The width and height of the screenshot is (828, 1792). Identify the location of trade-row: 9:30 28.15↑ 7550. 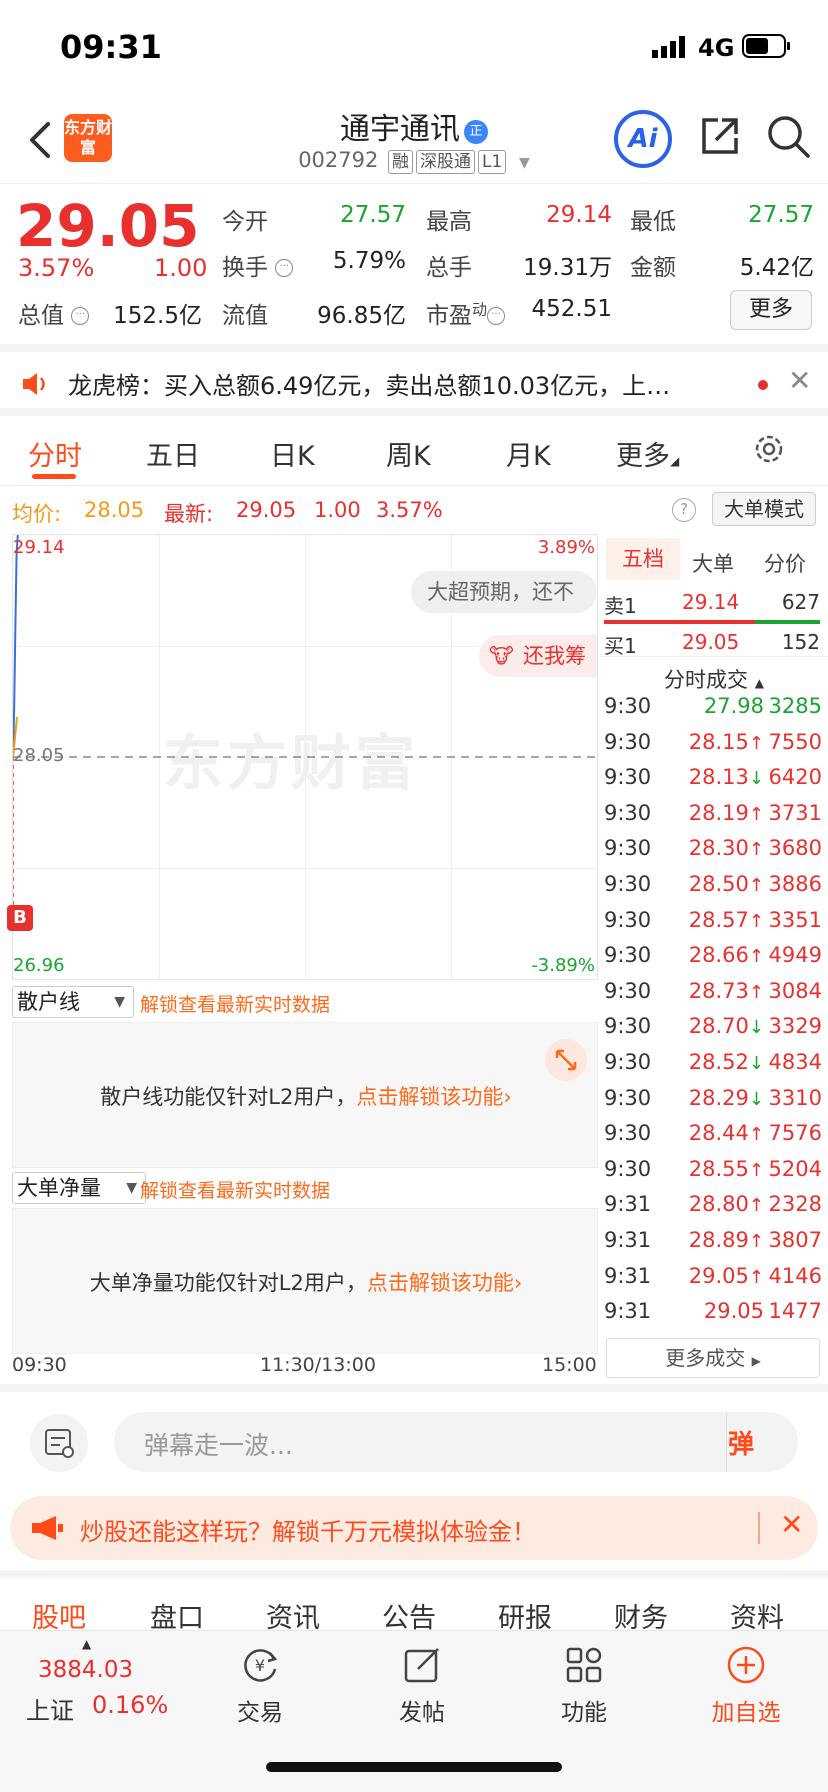
(713, 748).